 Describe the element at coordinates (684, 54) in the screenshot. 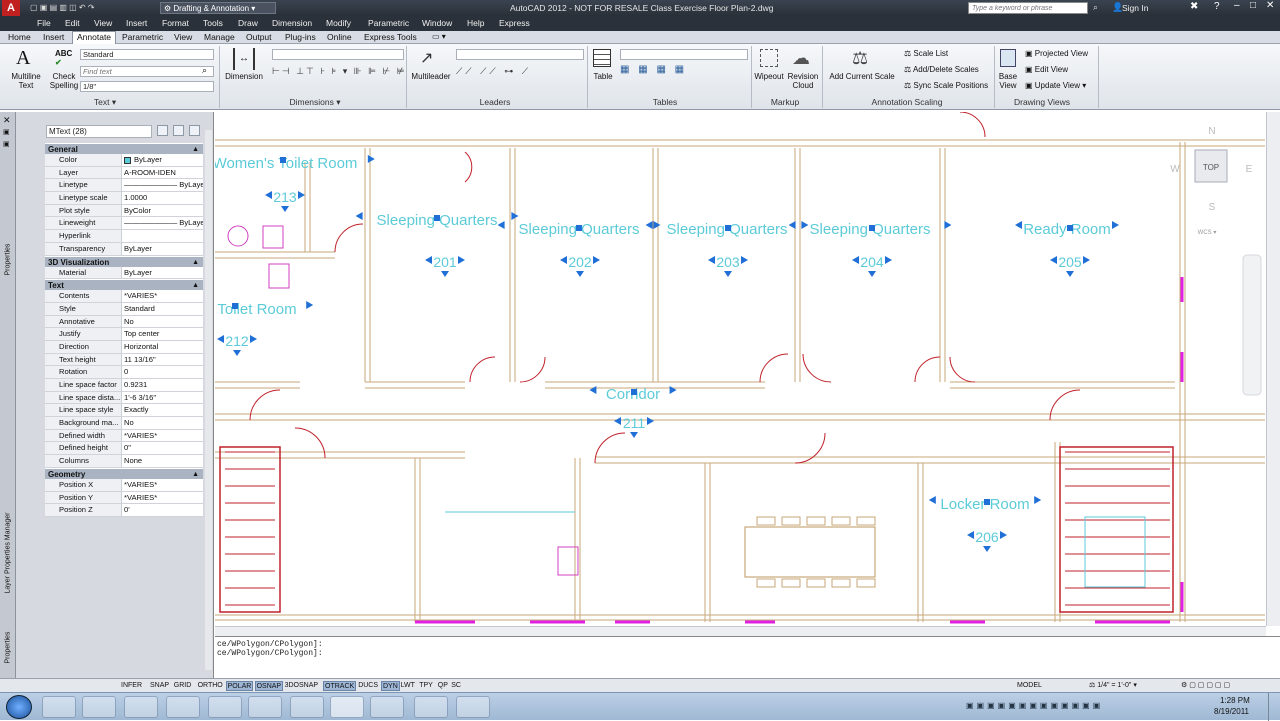

I see `table-style-select` at that location.